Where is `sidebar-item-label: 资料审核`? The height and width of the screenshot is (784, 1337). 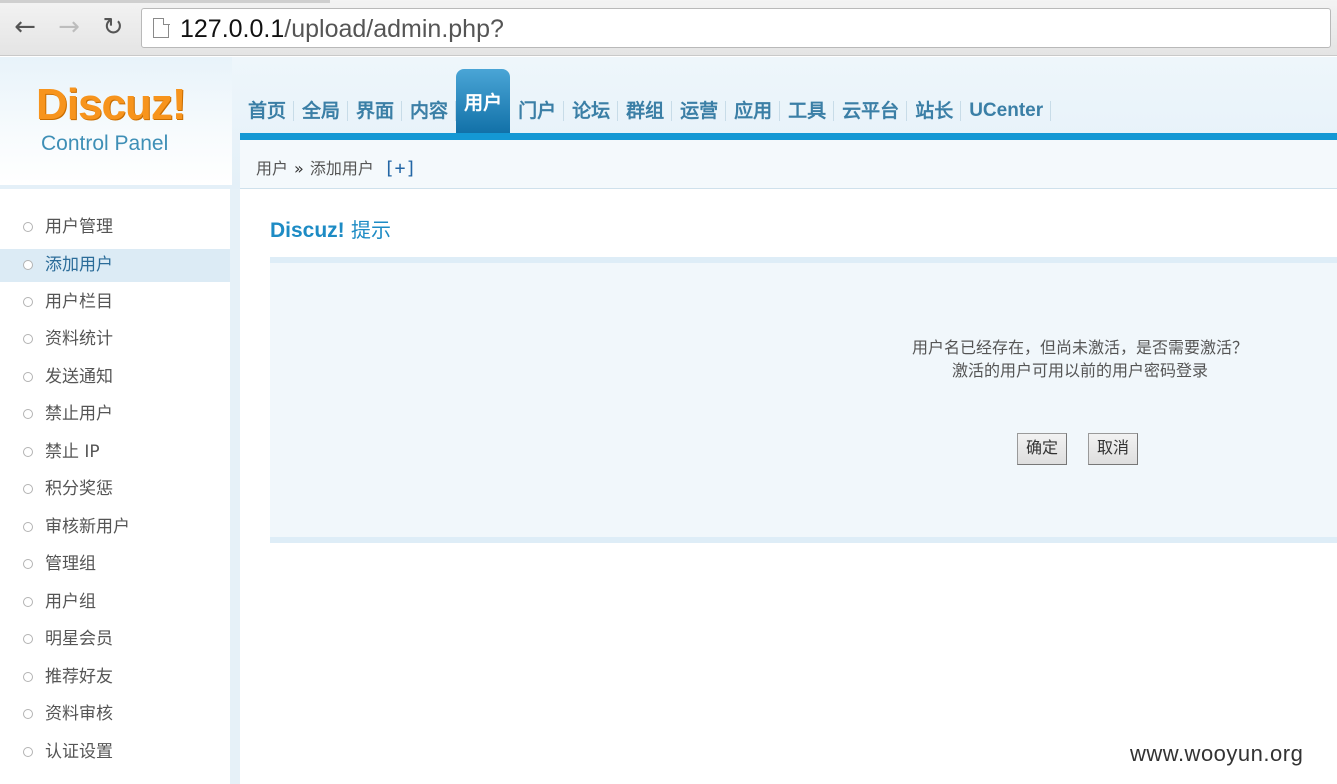
sidebar-item-label: 资料审核 is located at coordinates (79, 714).